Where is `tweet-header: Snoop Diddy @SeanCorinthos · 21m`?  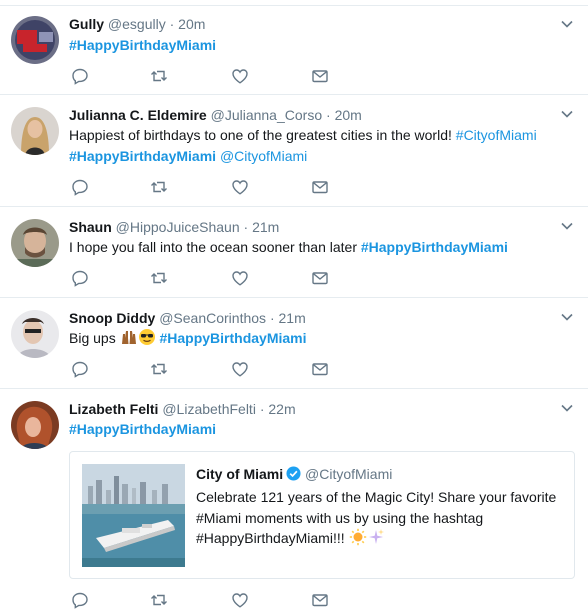
tweet-header: Snoop Diddy @SeanCorinthos · 21m is located at coordinates (187, 318).